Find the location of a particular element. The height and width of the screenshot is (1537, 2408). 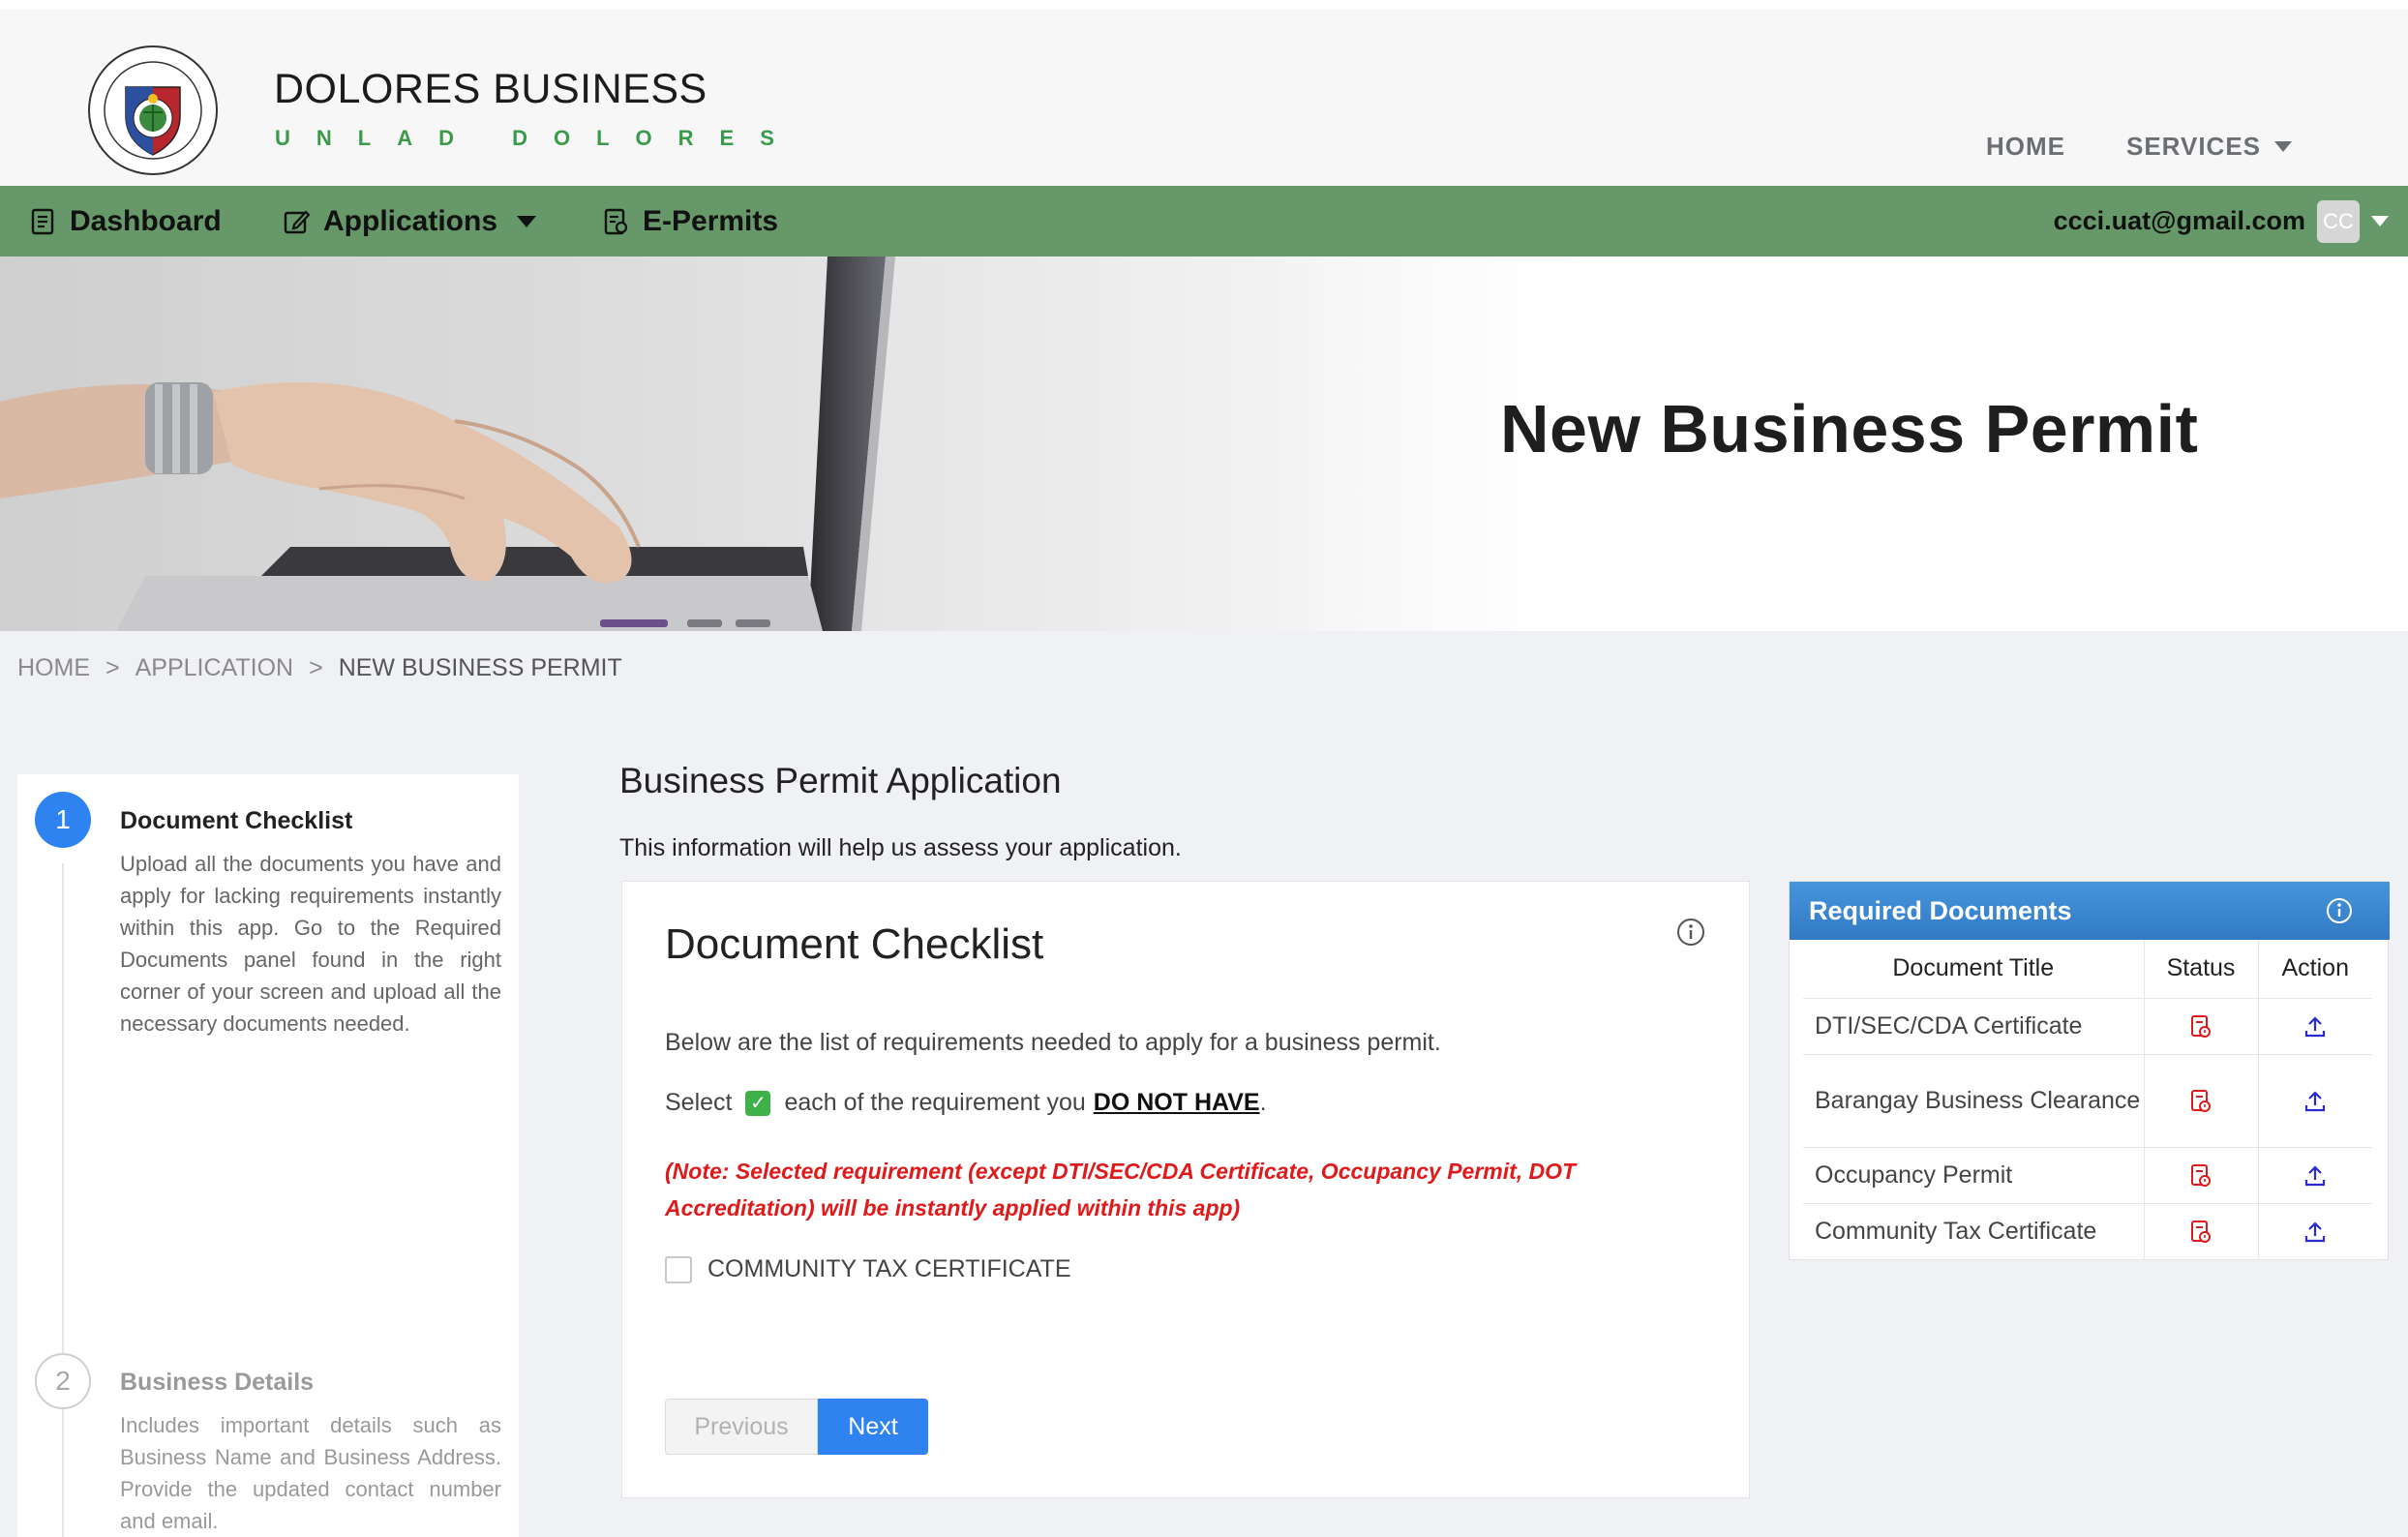

nav-services-dropdown: SERVICES is located at coordinates (2209, 147).